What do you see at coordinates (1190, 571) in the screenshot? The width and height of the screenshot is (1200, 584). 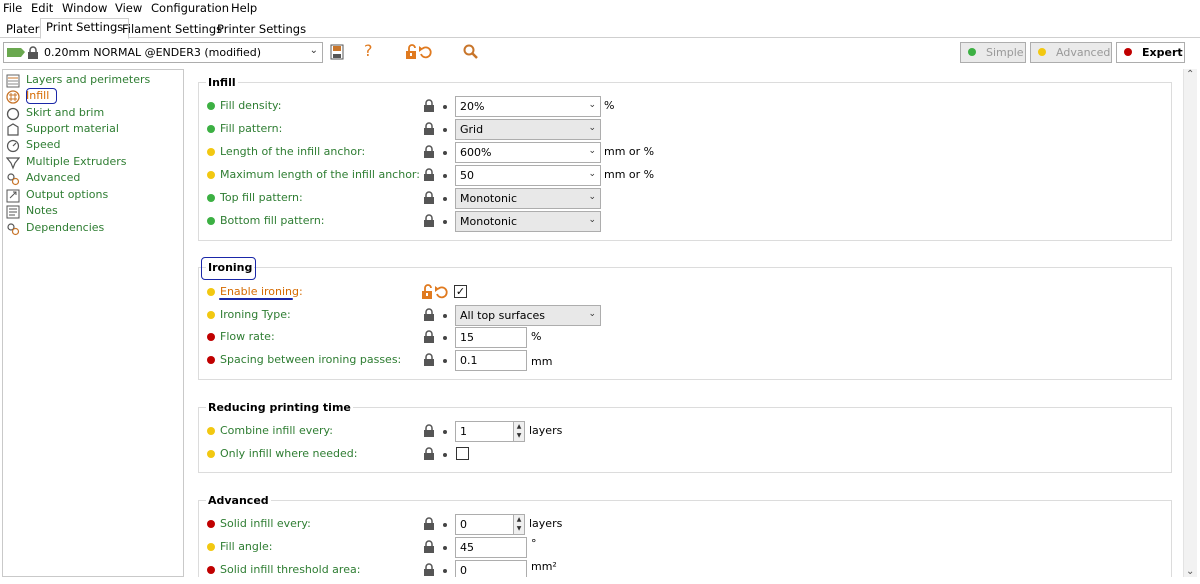 I see `scroll-down-icon: ⌄` at bounding box center [1190, 571].